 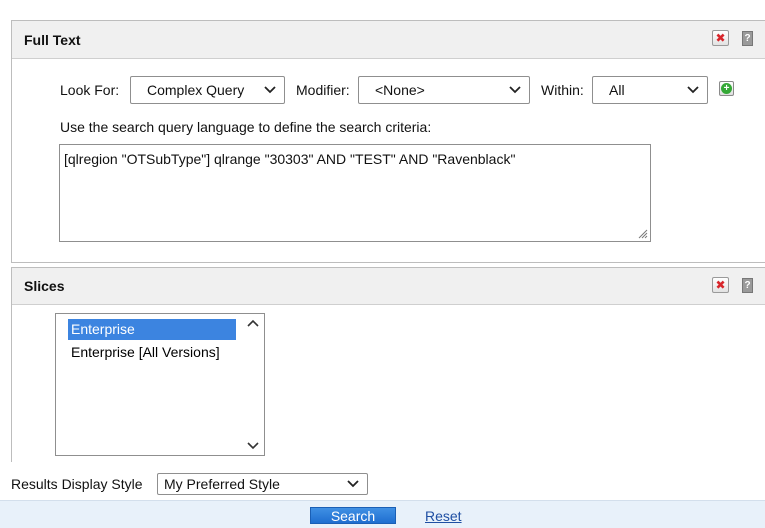 I want to click on slices-help-icon: ?, so click(x=747, y=285).